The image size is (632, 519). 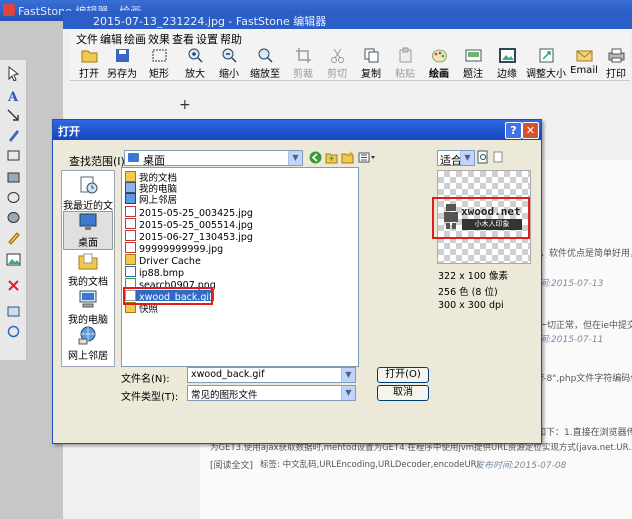 I want to click on crop-button: 剪裁, so click(x=303, y=63).